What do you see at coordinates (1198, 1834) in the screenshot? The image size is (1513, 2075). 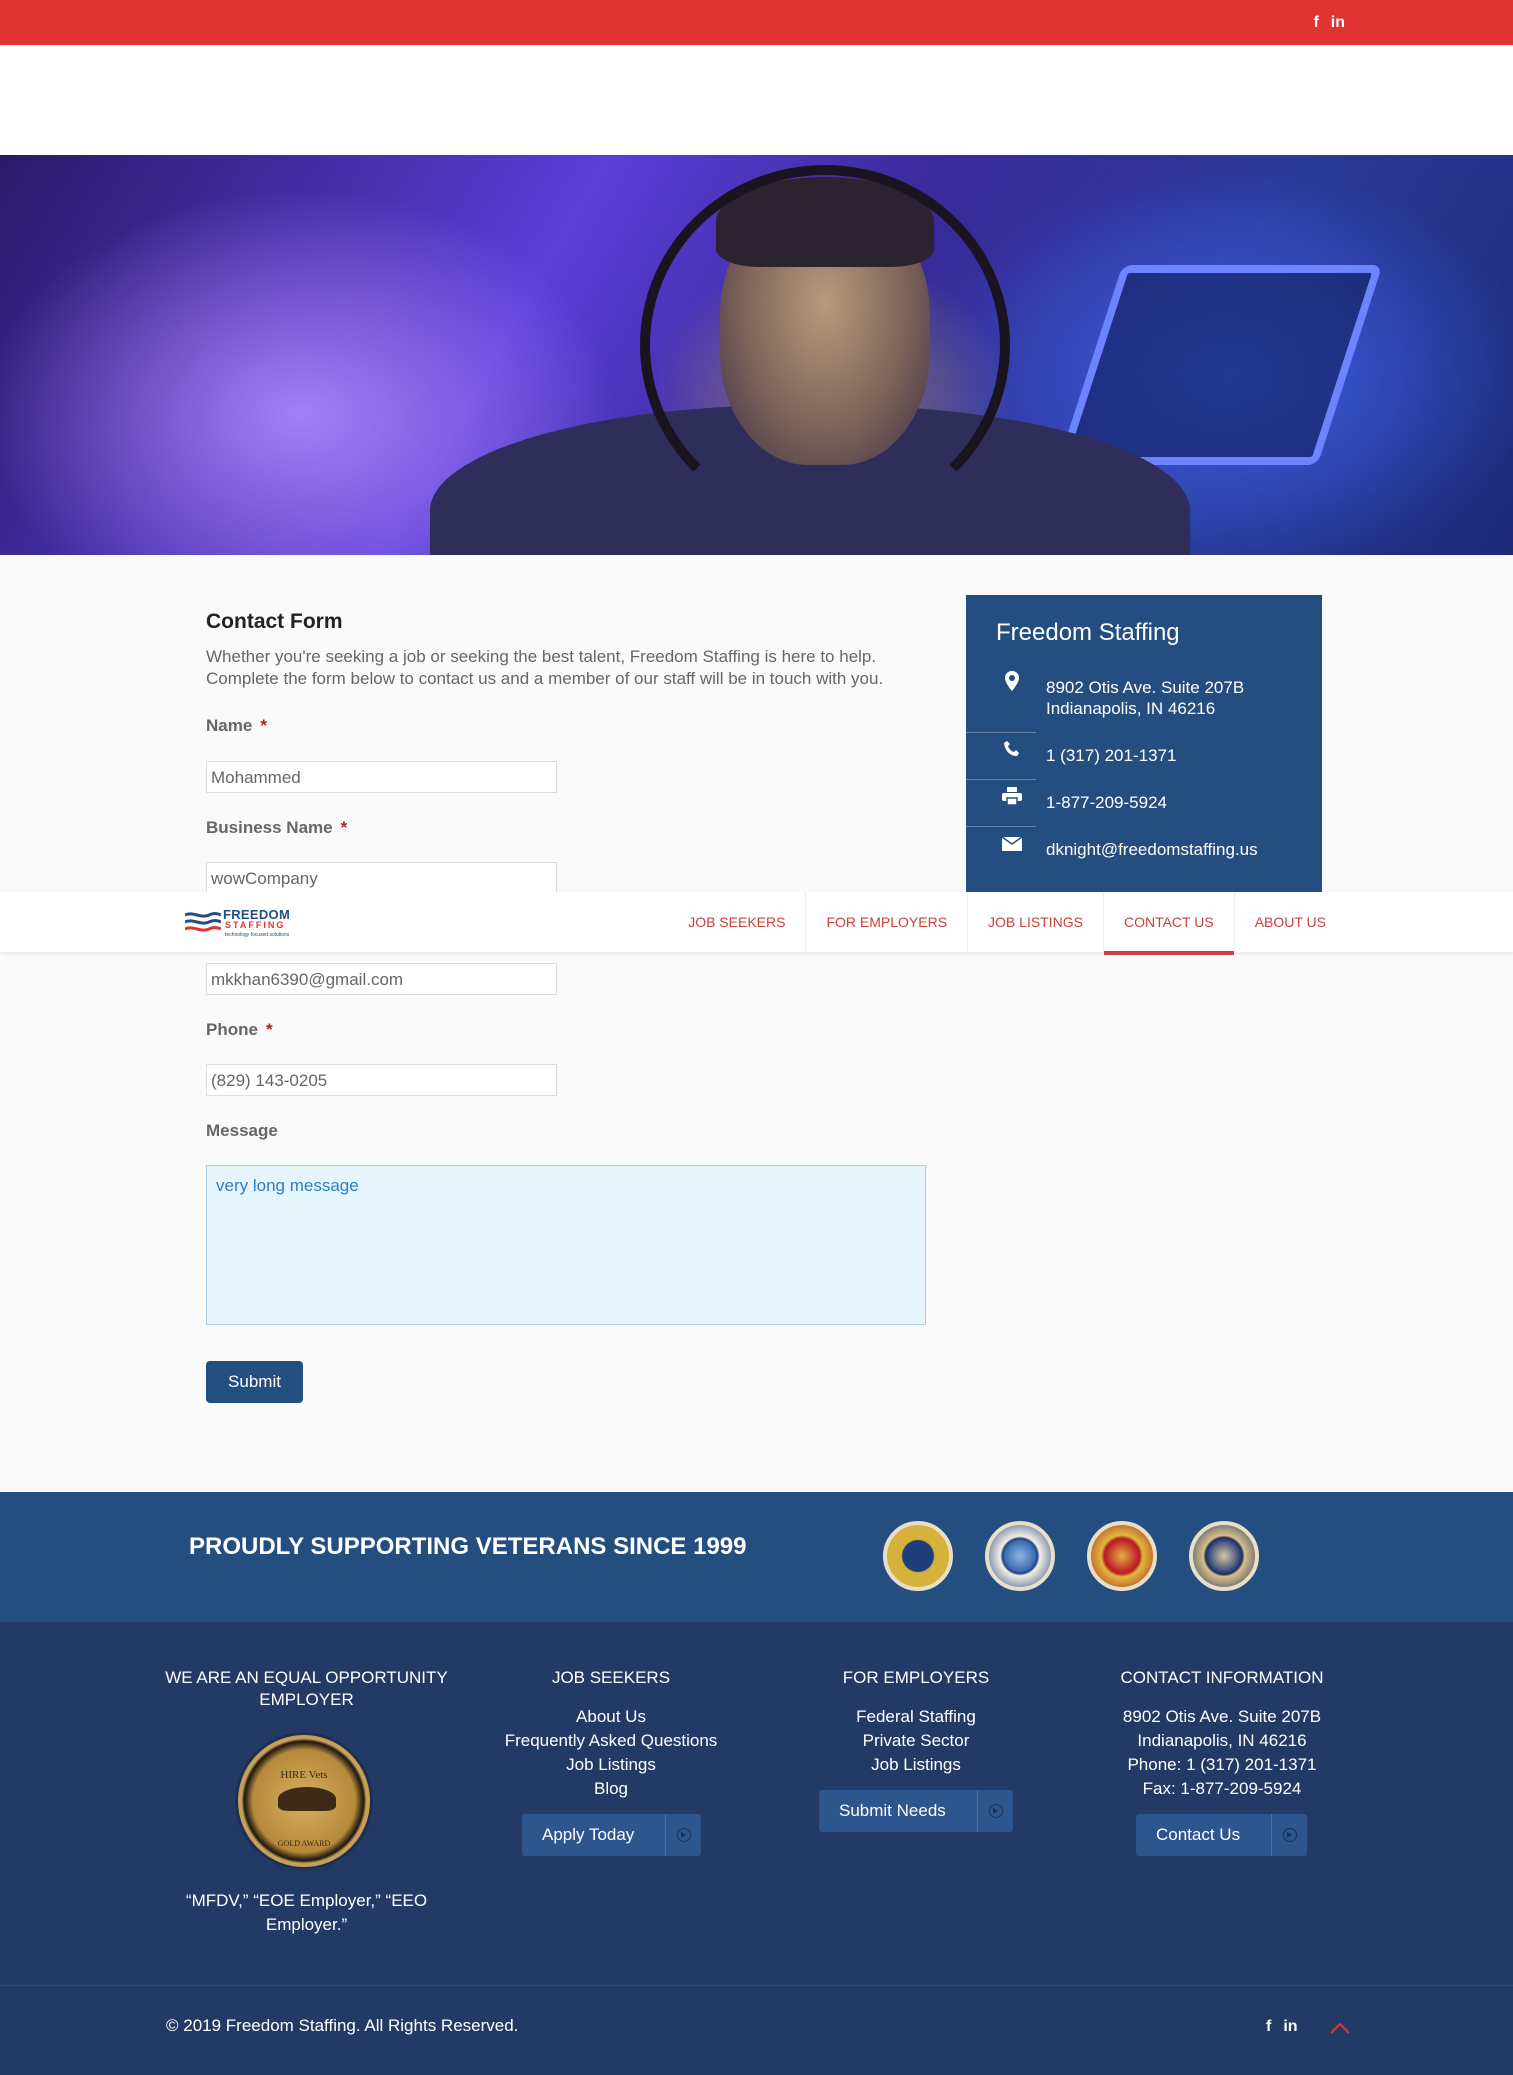 I see `contact-us-label: Contact Us` at bounding box center [1198, 1834].